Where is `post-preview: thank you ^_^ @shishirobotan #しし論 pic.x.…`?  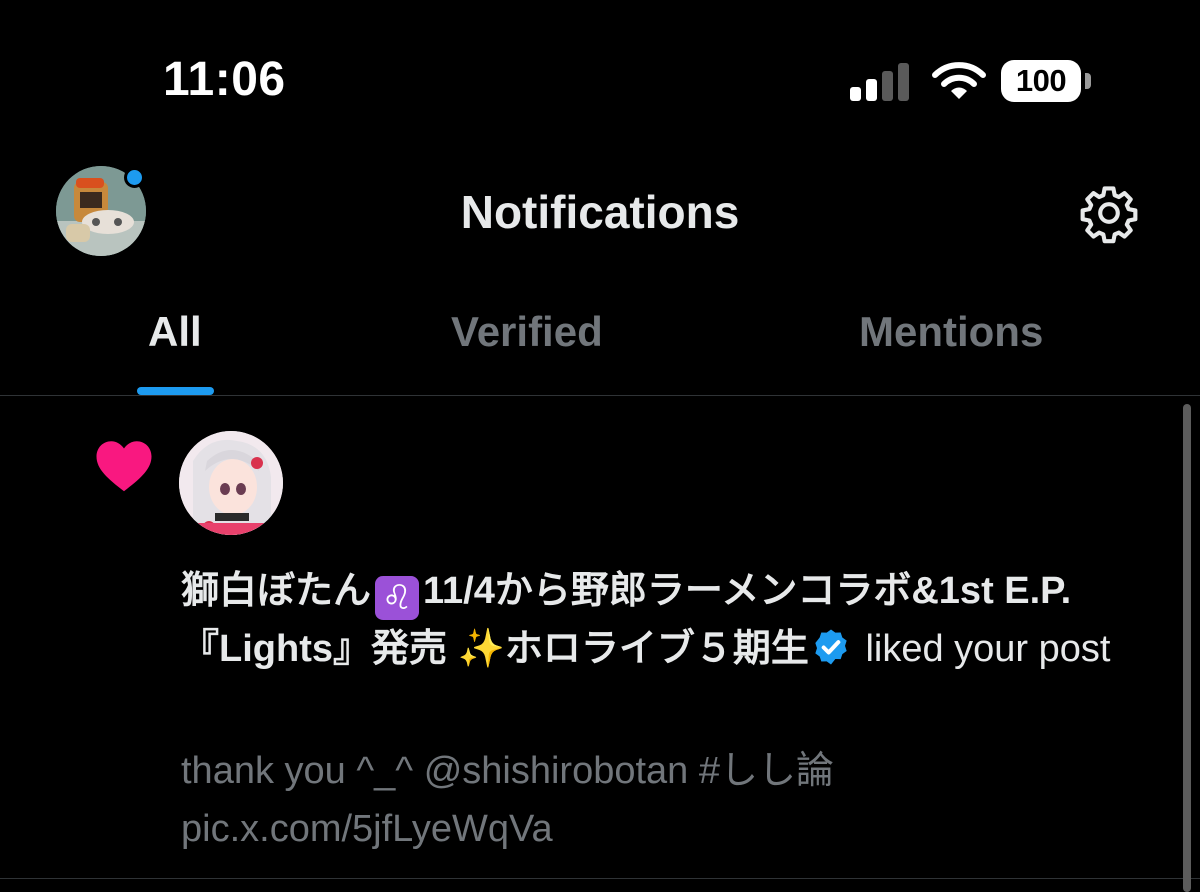 post-preview: thank you ^_^ @shishirobotan #しし論 pic.x.… is located at coordinates (681, 800).